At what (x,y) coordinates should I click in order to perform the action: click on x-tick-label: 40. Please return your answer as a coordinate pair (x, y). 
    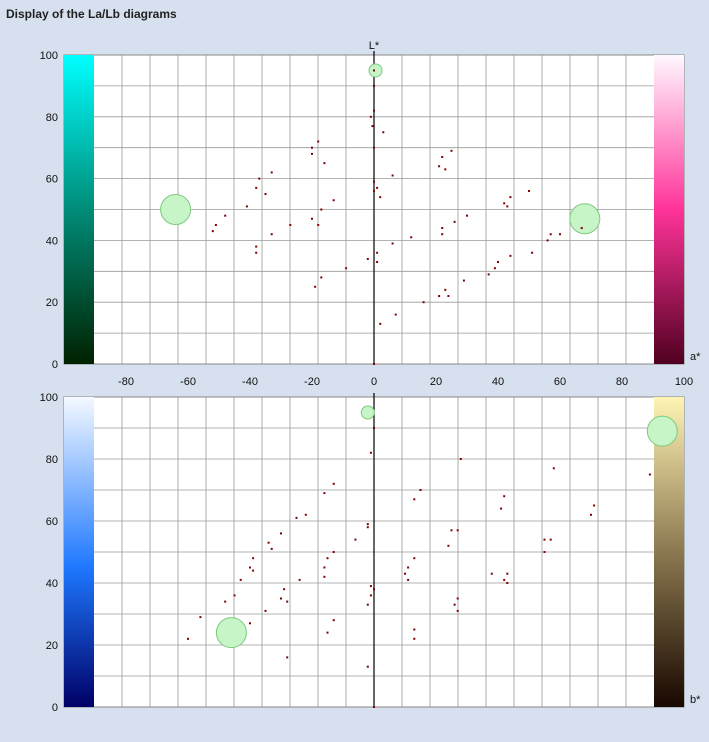
    Looking at the image, I should click on (498, 382).